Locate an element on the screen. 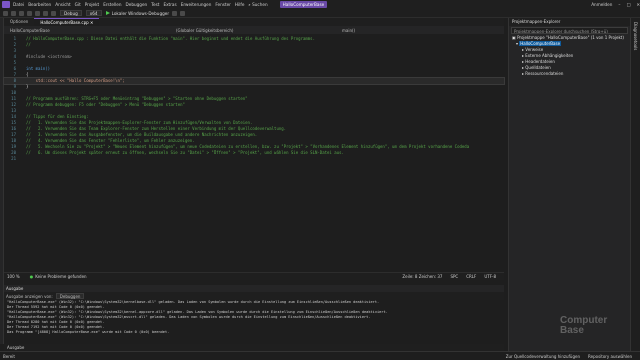 The image size is (640, 360). computerbase-watermark: Computer Base is located at coordinates (583, 326).